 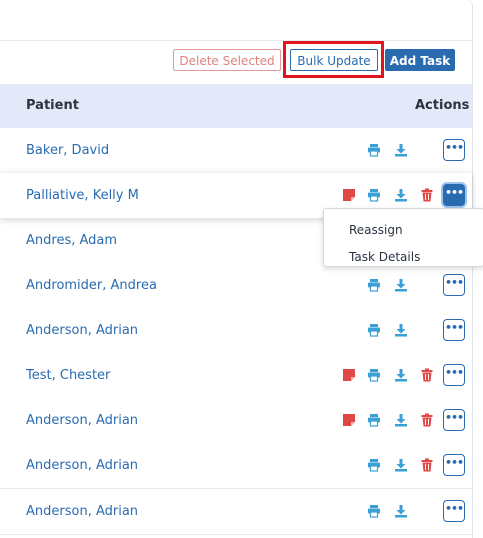 What do you see at coordinates (236, 376) in the screenshot?
I see `table-row: Test, Chester •••` at bounding box center [236, 376].